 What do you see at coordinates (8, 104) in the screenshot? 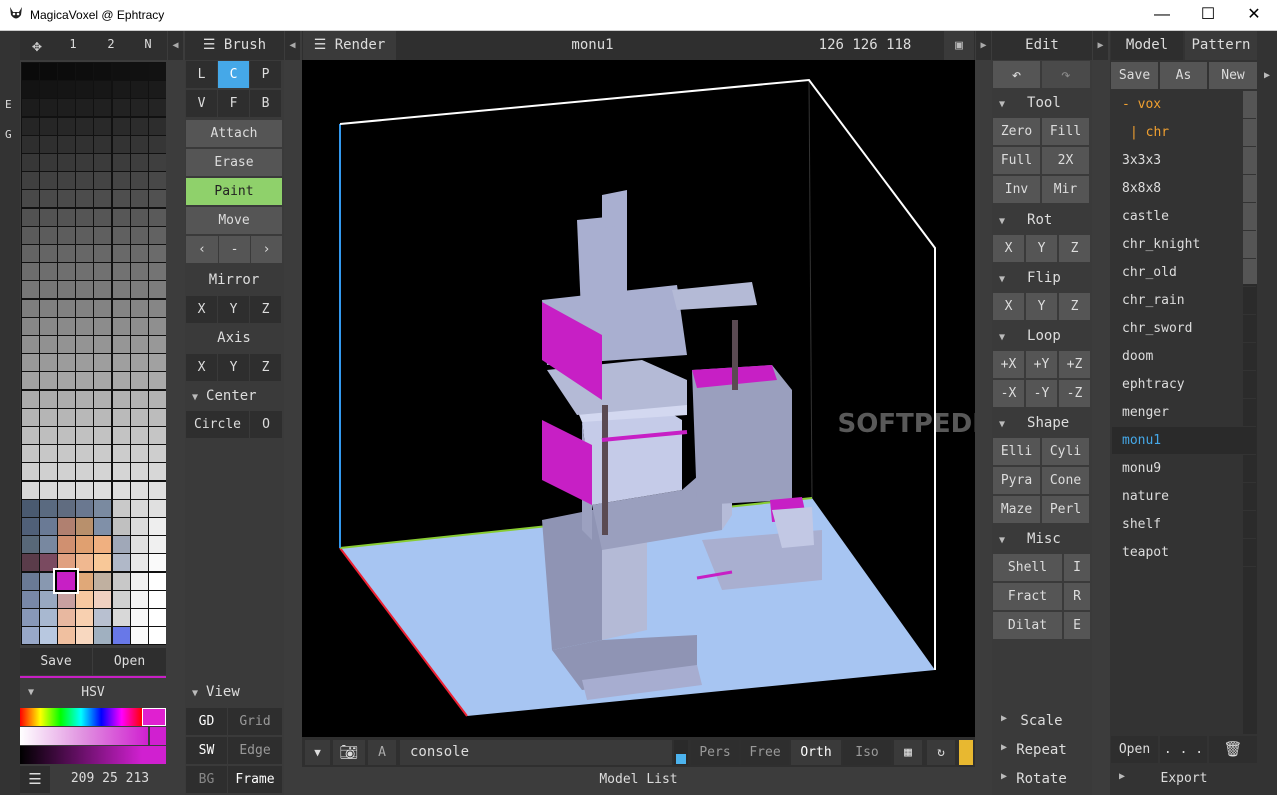
I see `e-toggle: E` at bounding box center [8, 104].